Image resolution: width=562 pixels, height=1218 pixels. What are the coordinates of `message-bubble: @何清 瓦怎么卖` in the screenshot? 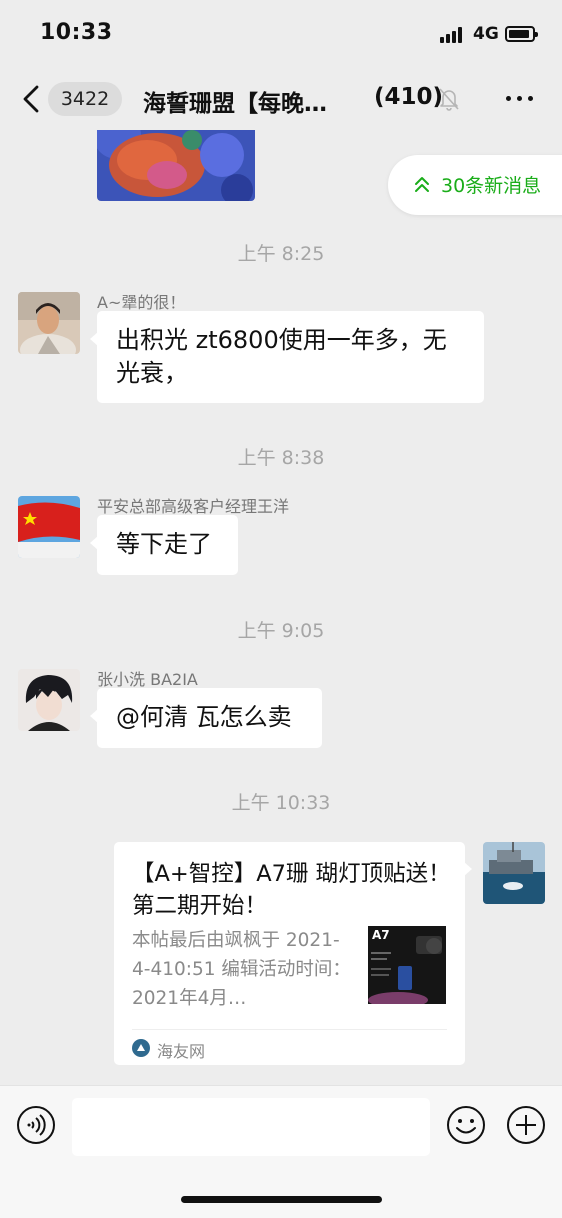 It's located at (206, 718).